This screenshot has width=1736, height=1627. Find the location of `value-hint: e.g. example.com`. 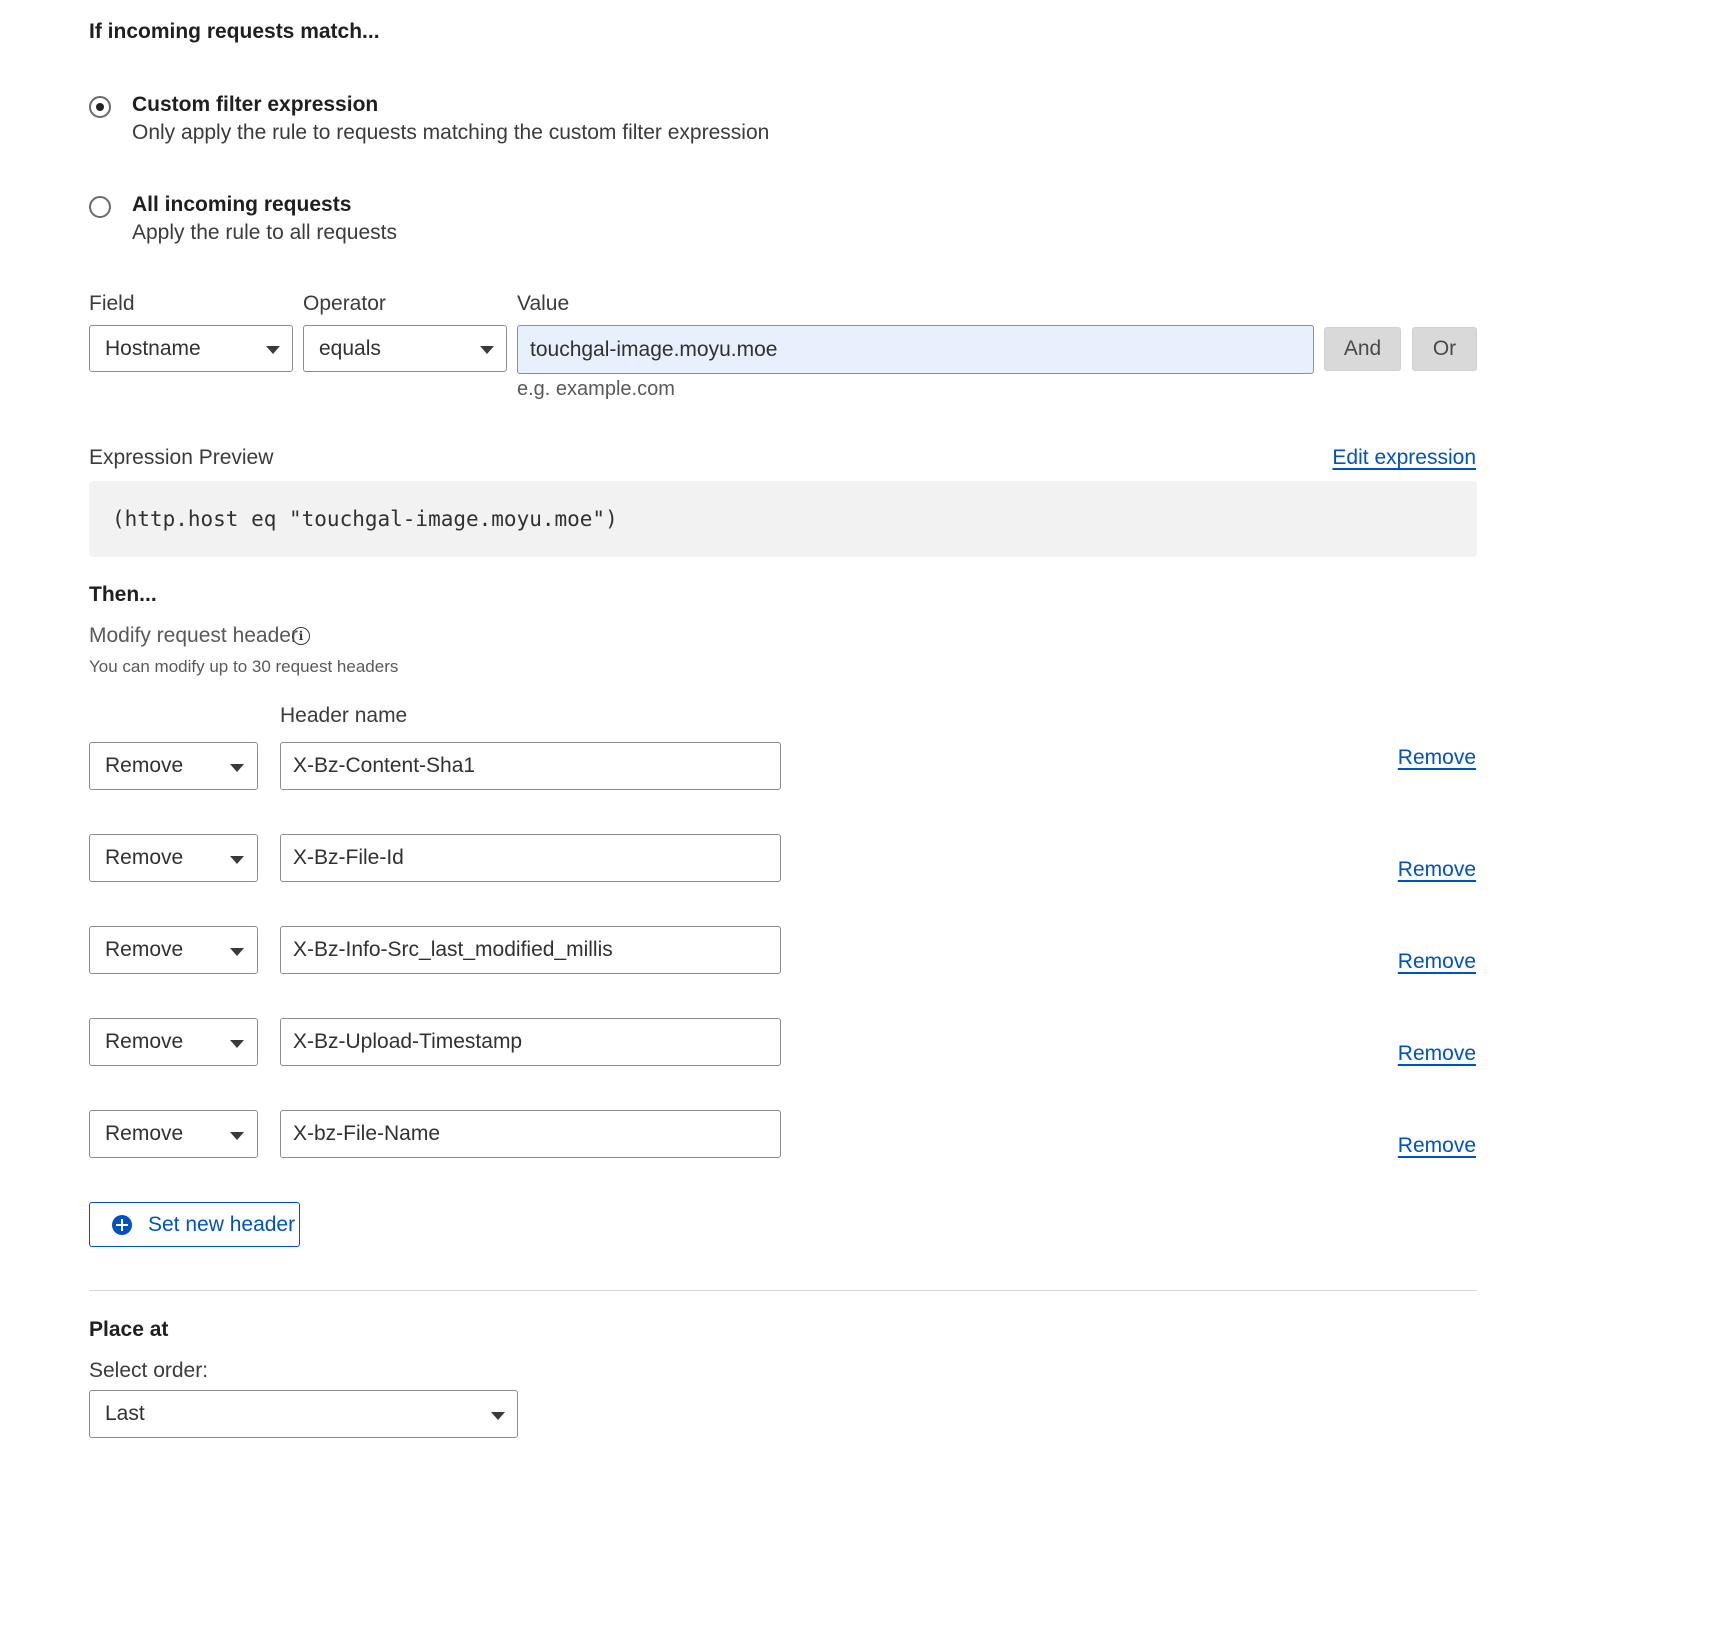

value-hint: e.g. example.com is located at coordinates (596, 389).